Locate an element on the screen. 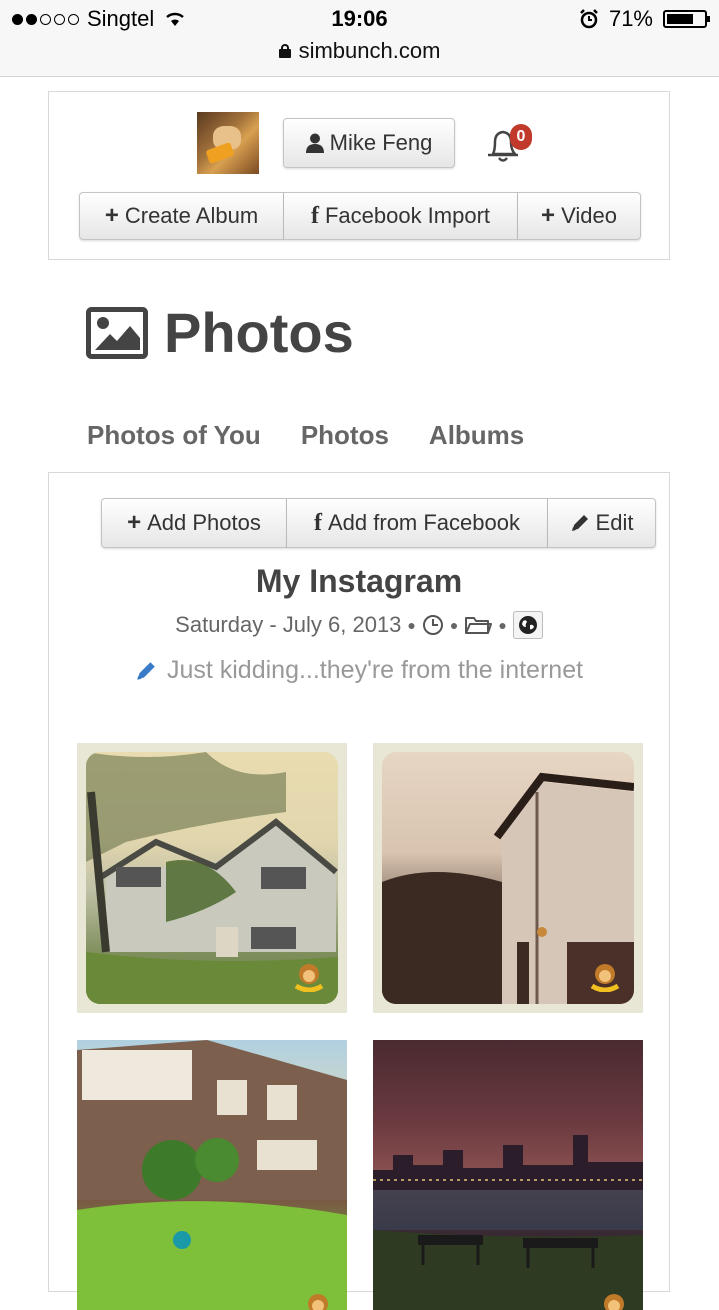 The width and height of the screenshot is (719, 1310). page-title: Photos is located at coordinates (259, 332).